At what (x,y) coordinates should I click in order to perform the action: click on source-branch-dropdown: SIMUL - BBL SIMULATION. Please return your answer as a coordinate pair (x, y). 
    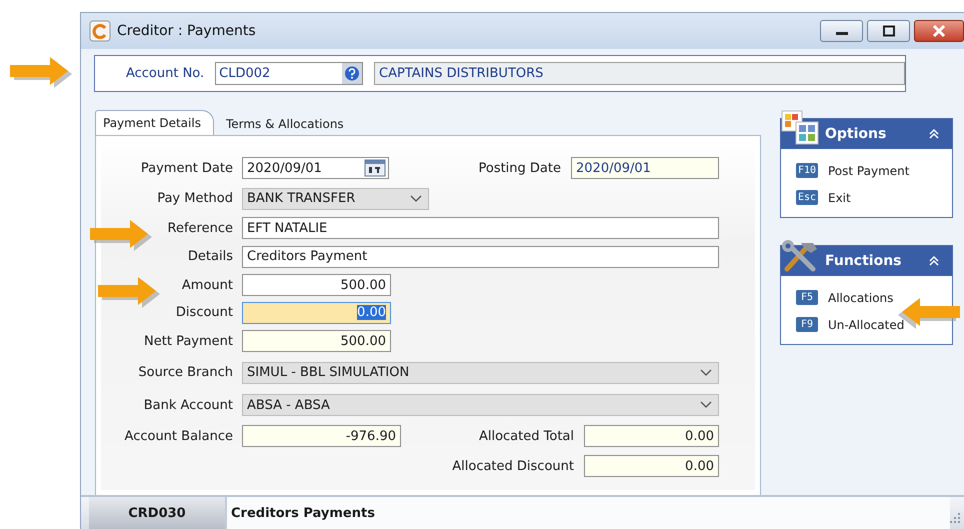
    Looking at the image, I should click on (480, 373).